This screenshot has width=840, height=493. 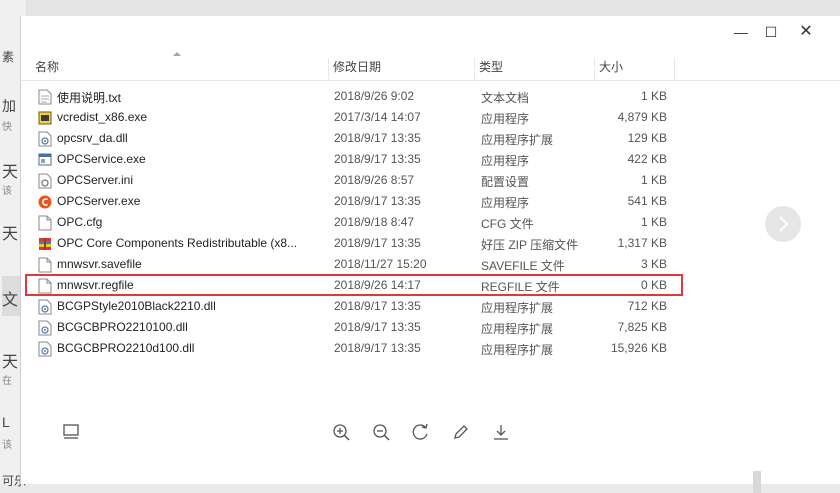 I want to click on file-date: 2018/9/18 8:47, so click(x=374, y=222).